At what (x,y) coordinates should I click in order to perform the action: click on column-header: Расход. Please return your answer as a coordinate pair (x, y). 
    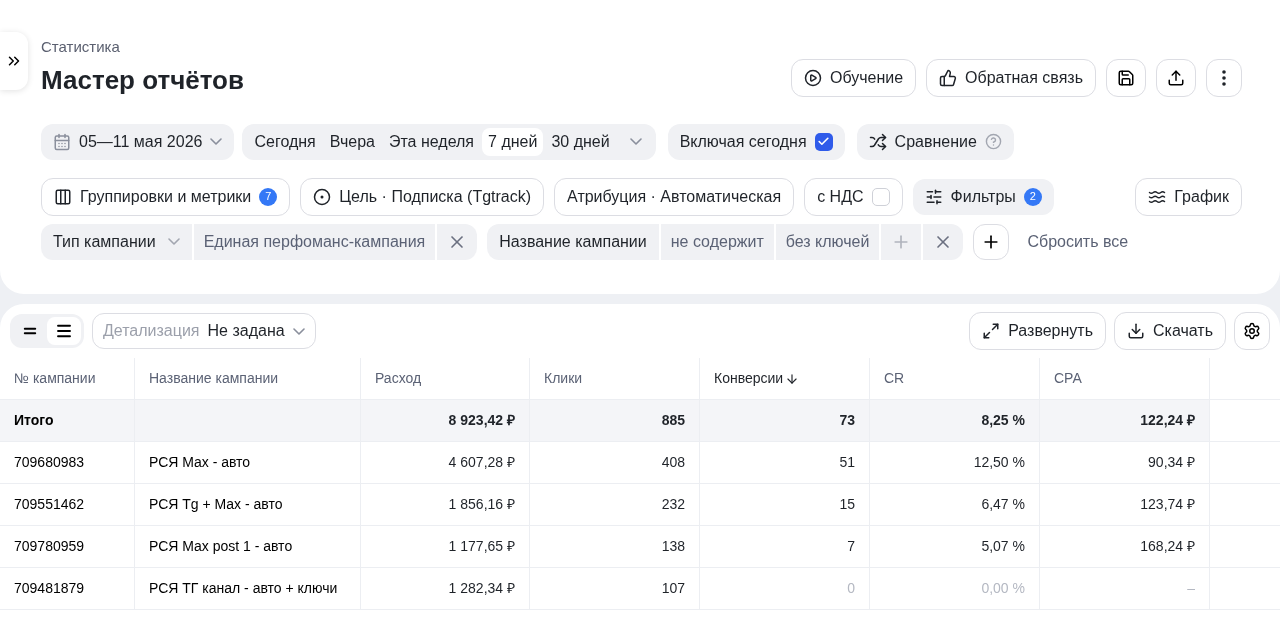
    Looking at the image, I should click on (445, 378).